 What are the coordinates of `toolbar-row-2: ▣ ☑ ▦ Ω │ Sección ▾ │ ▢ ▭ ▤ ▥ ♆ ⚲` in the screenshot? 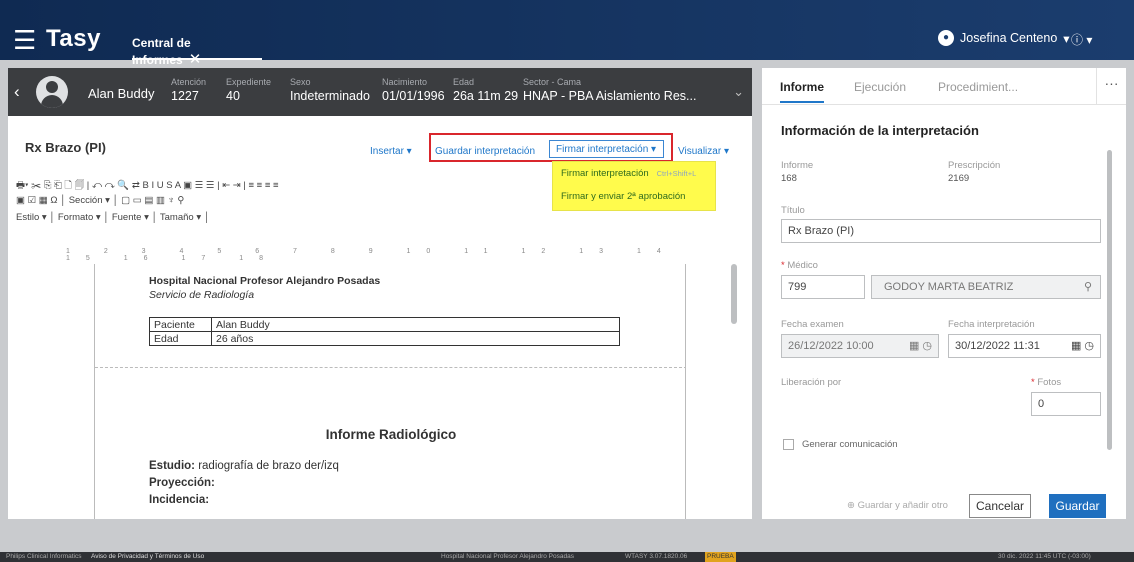 It's located at (147, 202).